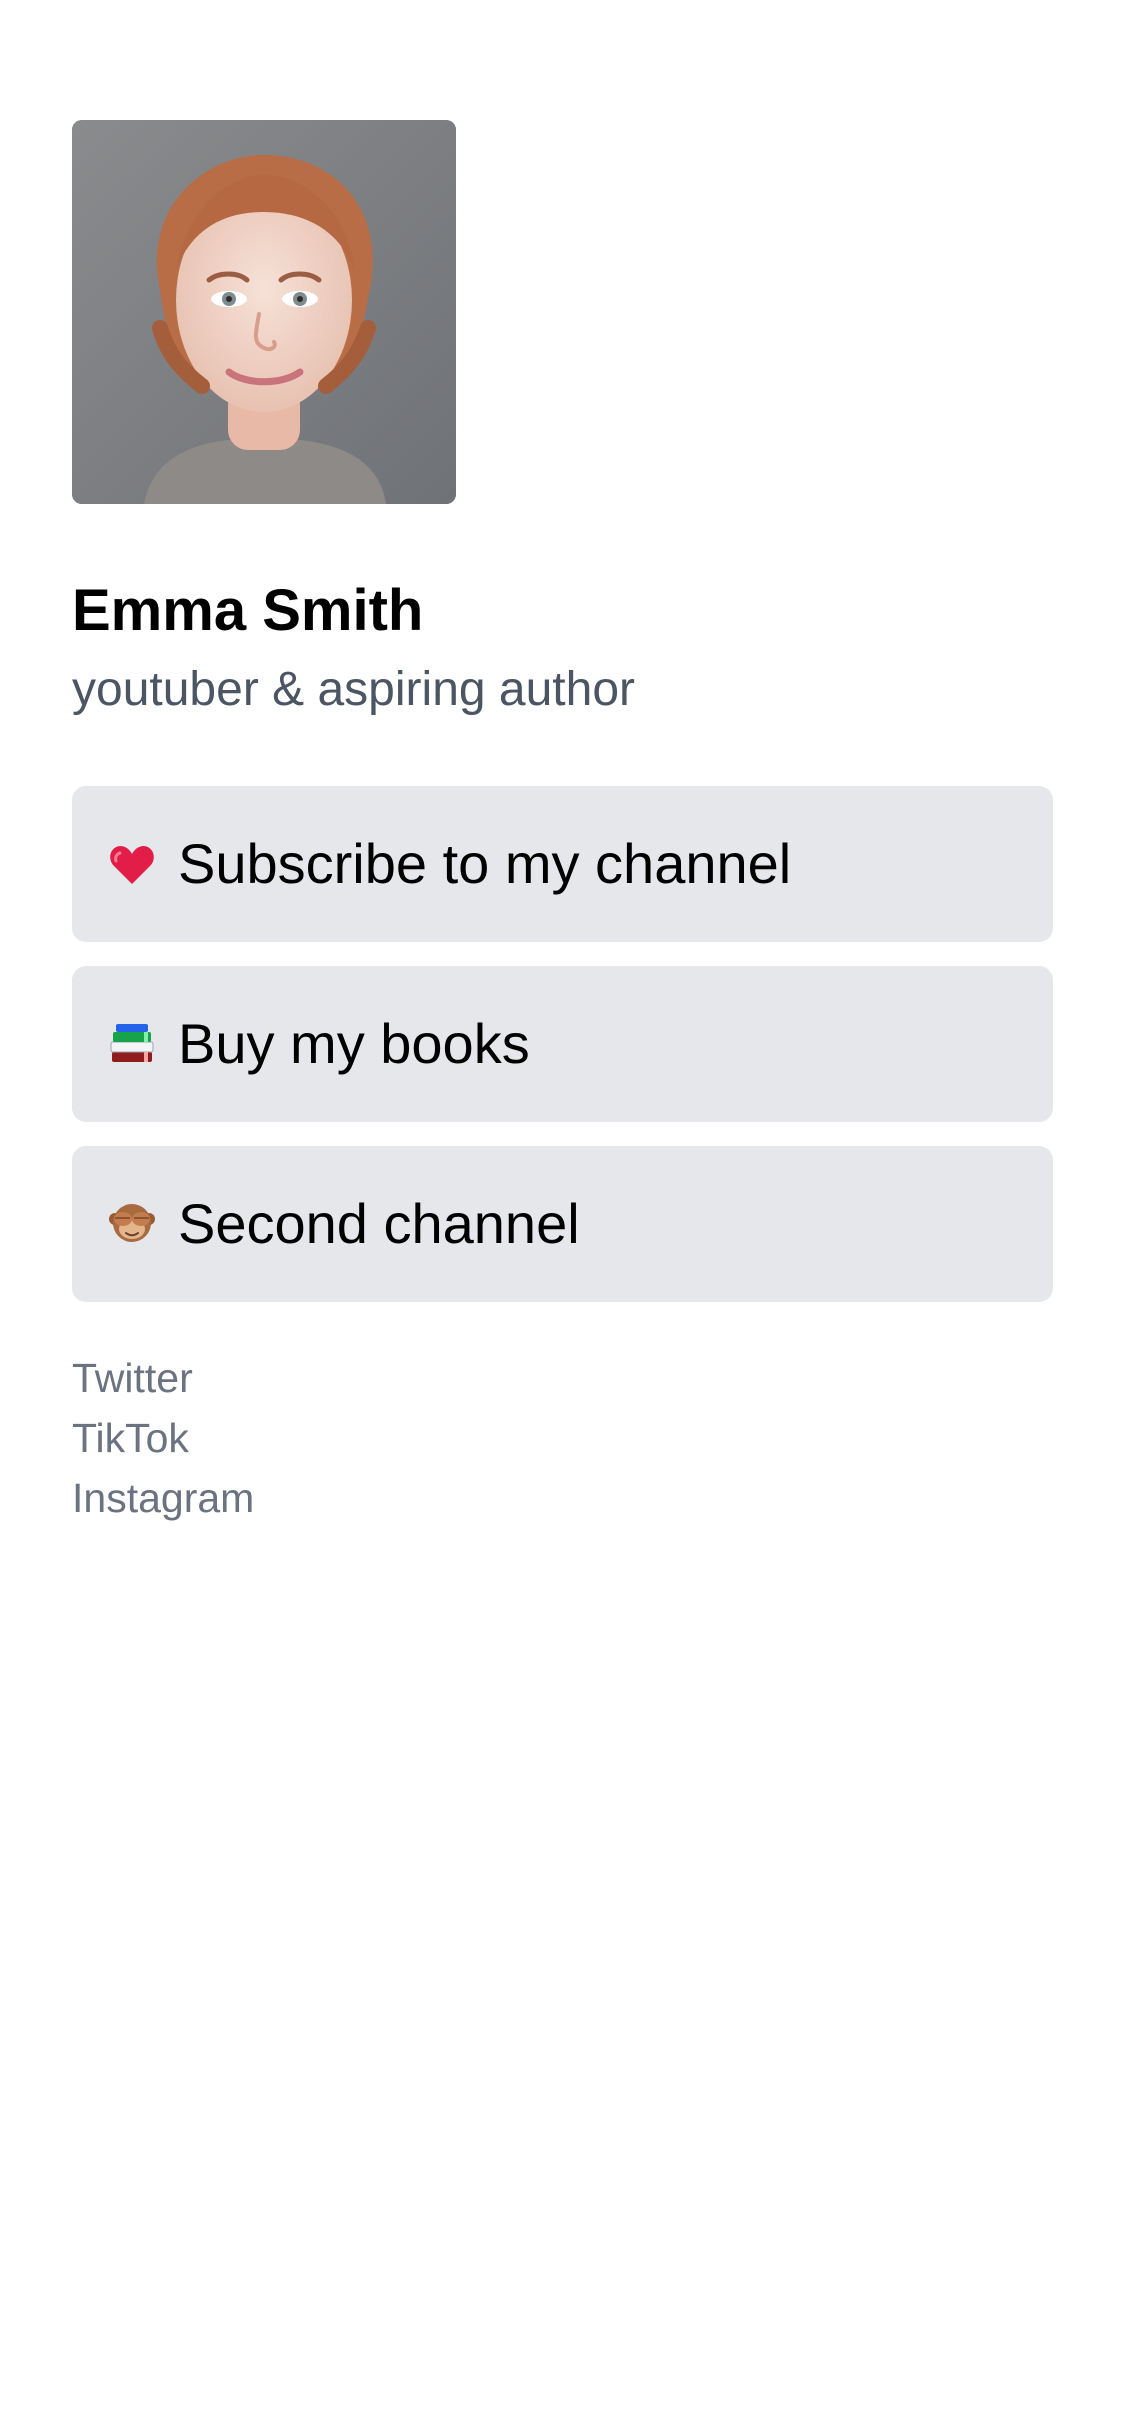  What do you see at coordinates (132, 1044) in the screenshot?
I see `books-icon` at bounding box center [132, 1044].